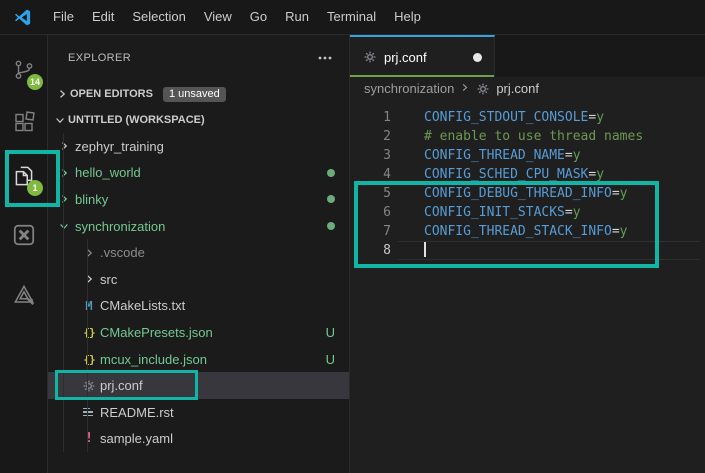  I want to click on cmake-file-icon: M, so click(89, 305).